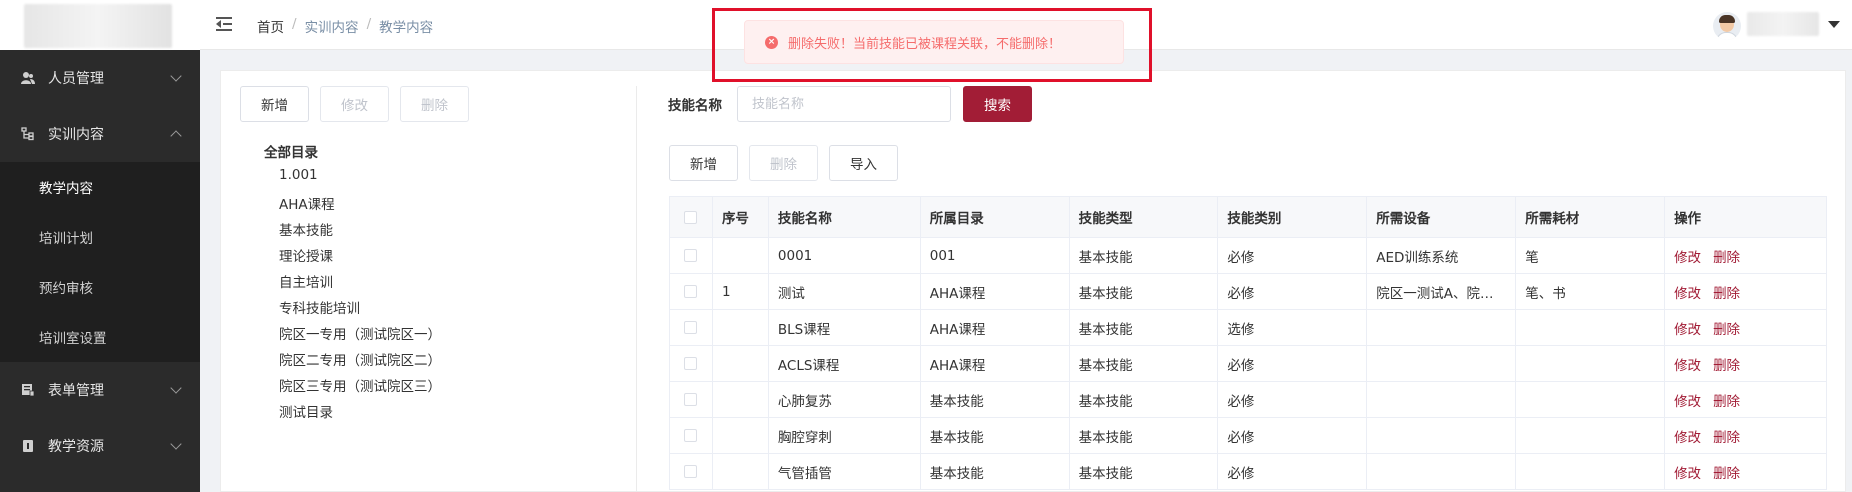 The width and height of the screenshot is (1852, 492). What do you see at coordinates (360, 385) in the screenshot?
I see `tree-node: 院区三专用（测试院区三）` at bounding box center [360, 385].